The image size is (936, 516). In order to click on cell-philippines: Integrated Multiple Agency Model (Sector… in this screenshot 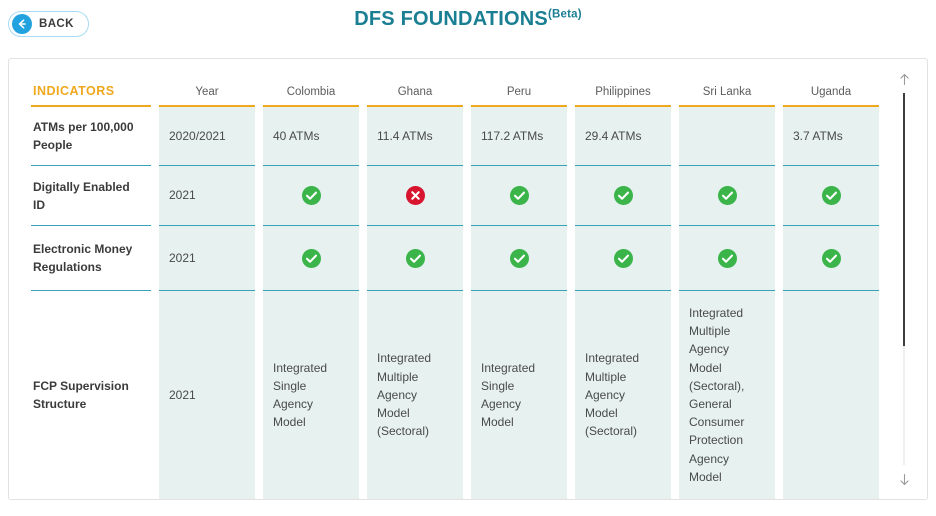, I will do `click(623, 395)`.